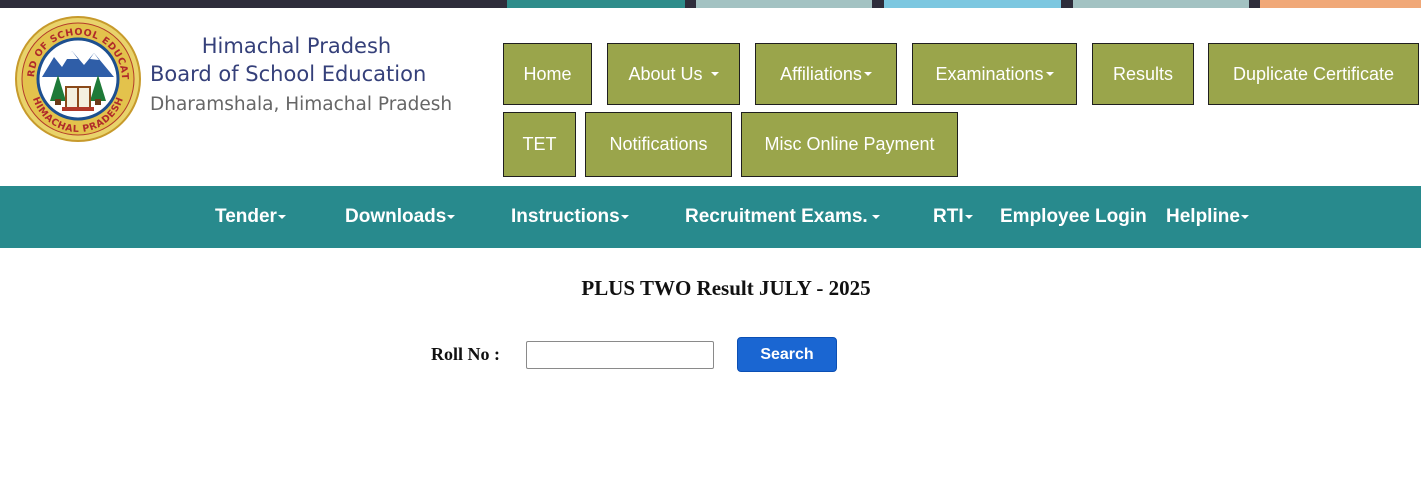  What do you see at coordinates (972, 4) in the screenshot?
I see `strip-segment-blue` at bounding box center [972, 4].